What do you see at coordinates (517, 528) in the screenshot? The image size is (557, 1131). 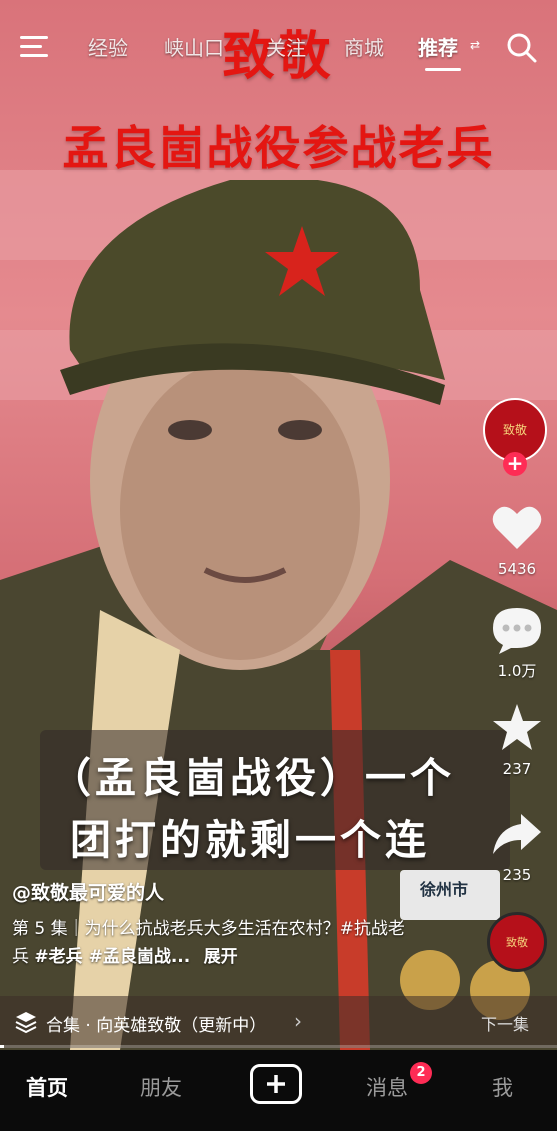 I see `like-icon` at bounding box center [517, 528].